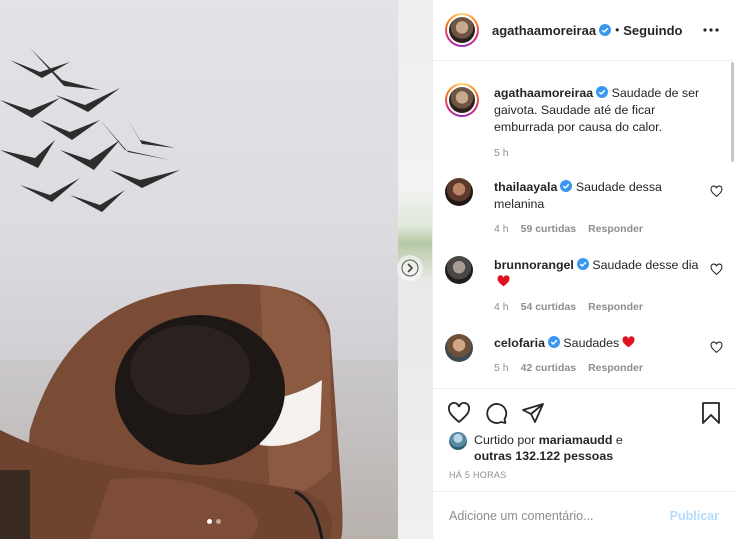  Describe the element at coordinates (694, 516) in the screenshot. I see `publish-button: Publicar` at that location.